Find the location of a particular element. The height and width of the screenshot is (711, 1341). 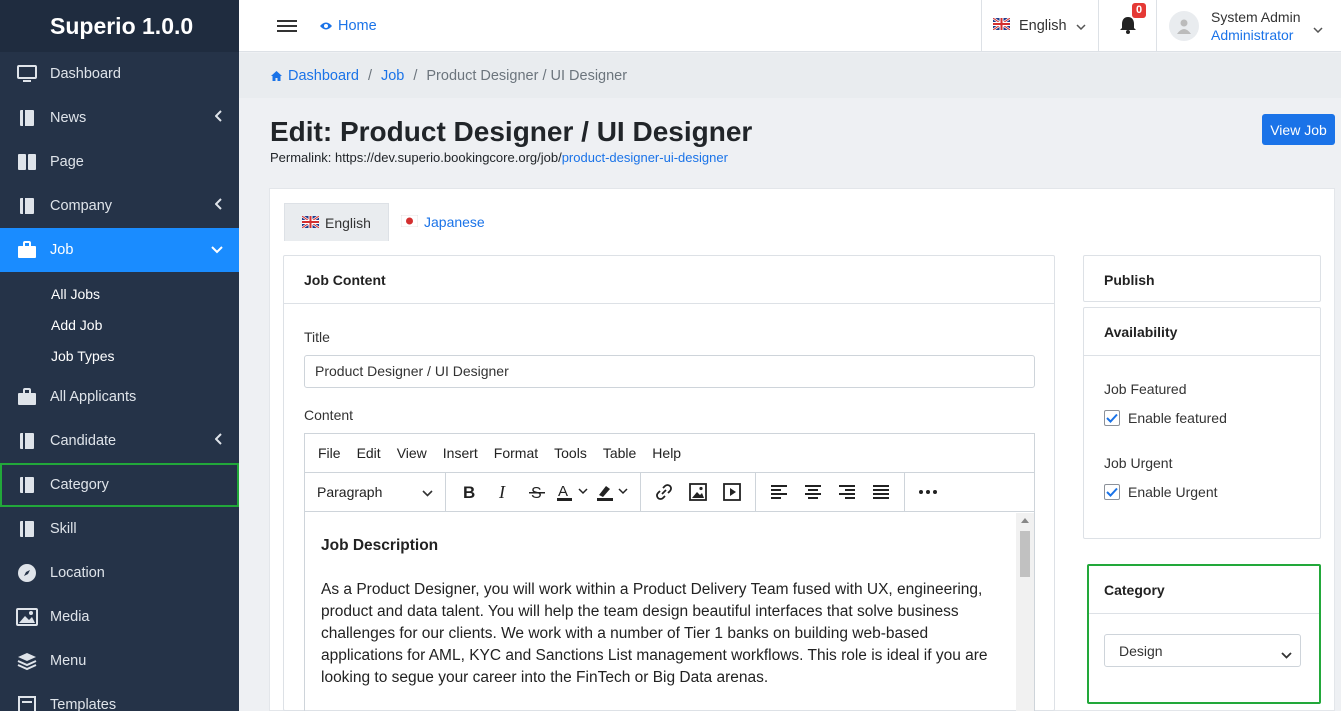

home-link: Home is located at coordinates (348, 26).